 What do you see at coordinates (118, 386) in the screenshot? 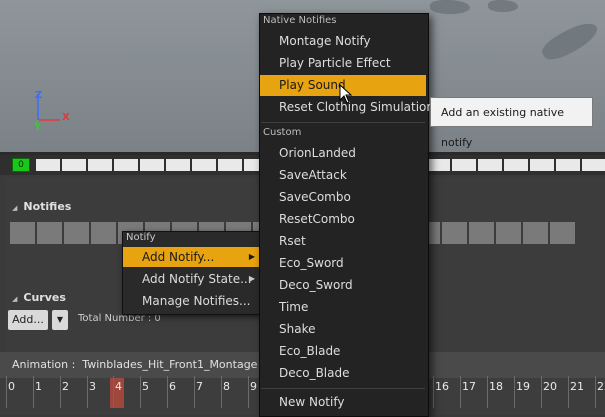
I see `ruler-tick-label: 4` at bounding box center [118, 386].